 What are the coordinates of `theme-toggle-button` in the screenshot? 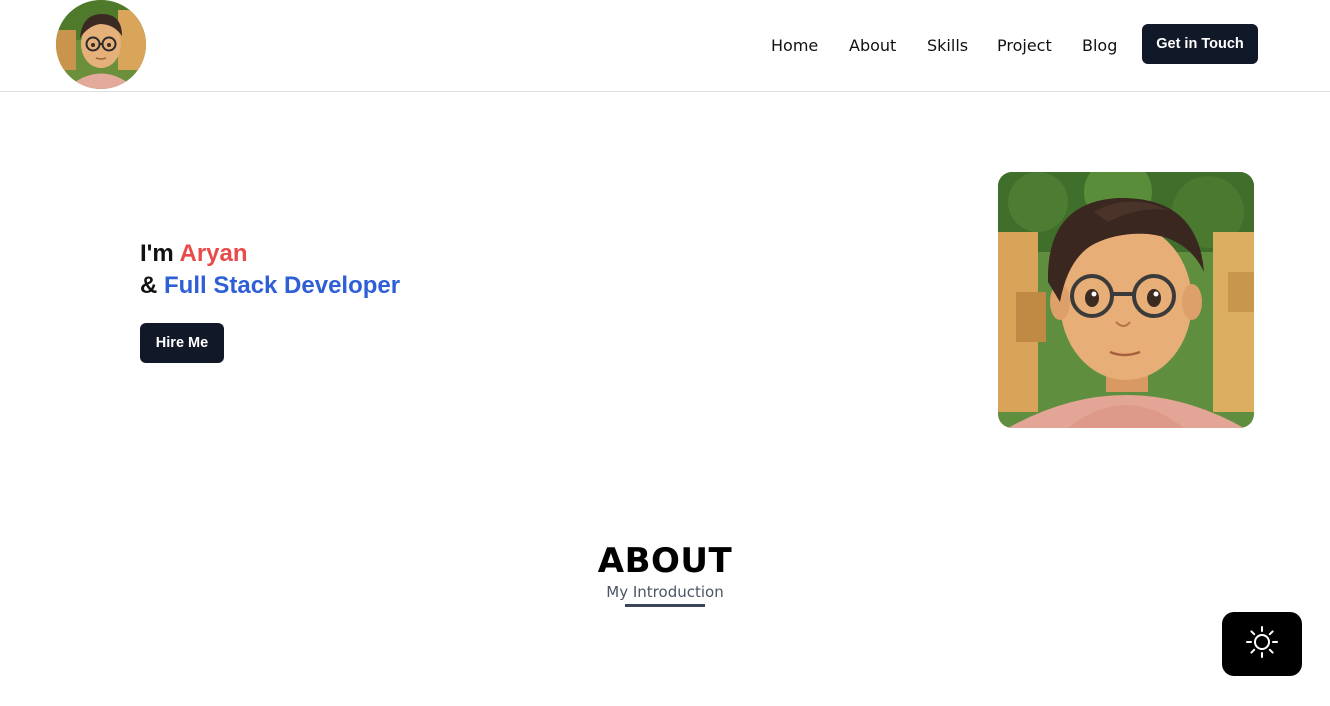 It's located at (1262, 644).